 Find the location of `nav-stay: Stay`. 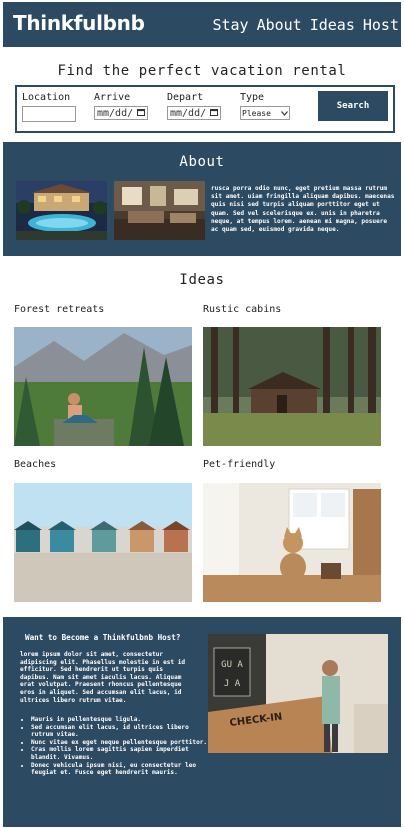

nav-stay: Stay is located at coordinates (230, 25).